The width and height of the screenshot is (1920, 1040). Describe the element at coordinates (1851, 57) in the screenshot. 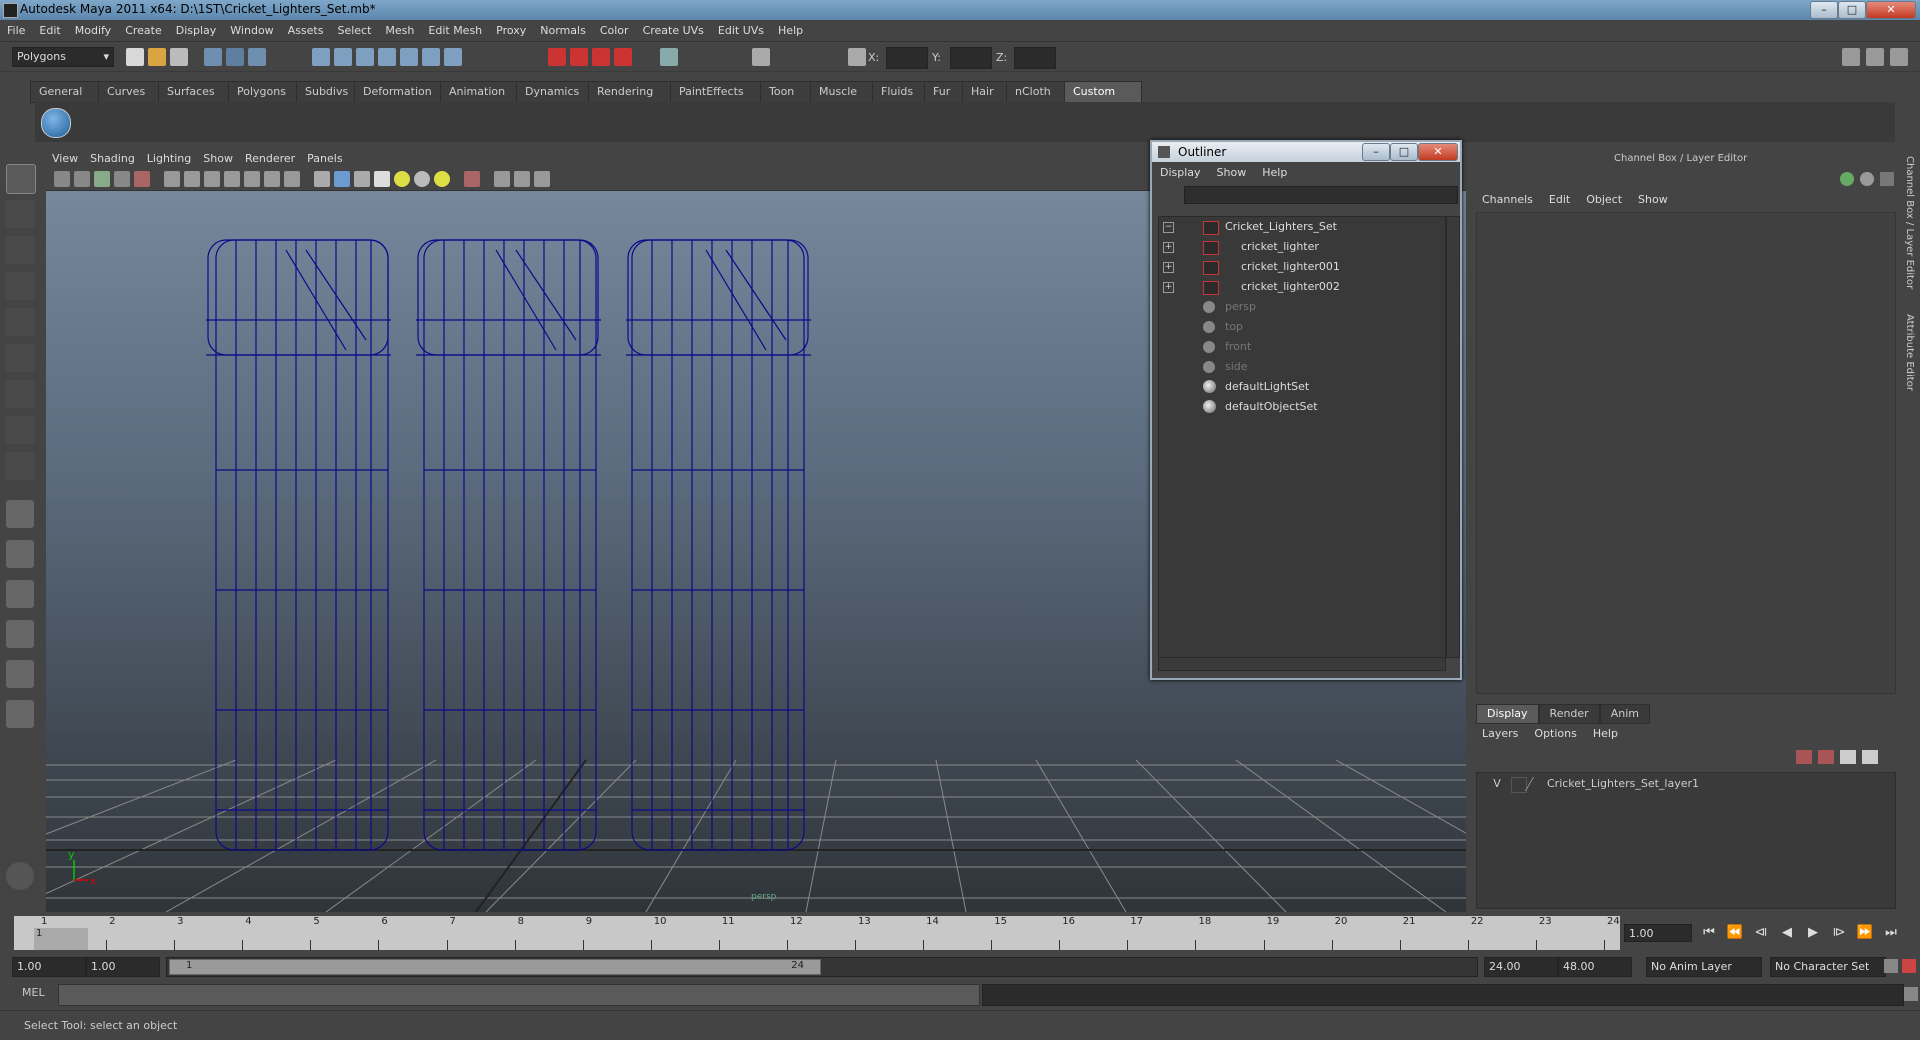

I see `toggle-attribute-editor-icon` at that location.